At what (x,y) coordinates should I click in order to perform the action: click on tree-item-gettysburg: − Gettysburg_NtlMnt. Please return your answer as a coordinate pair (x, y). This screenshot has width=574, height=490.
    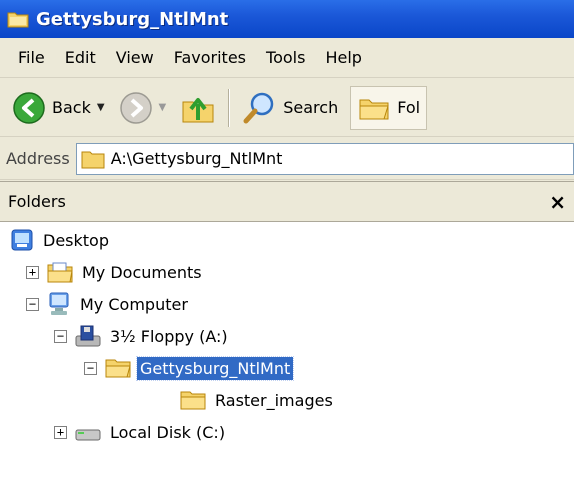
    Looking at the image, I should click on (189, 368).